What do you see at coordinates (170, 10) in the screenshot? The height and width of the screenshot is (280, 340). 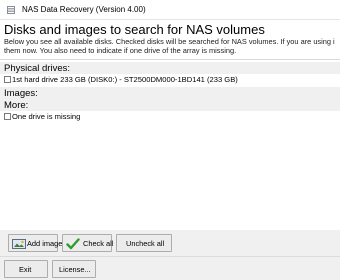 I see `title-bar: NAS Data Recovery (Version 4.00)` at bounding box center [170, 10].